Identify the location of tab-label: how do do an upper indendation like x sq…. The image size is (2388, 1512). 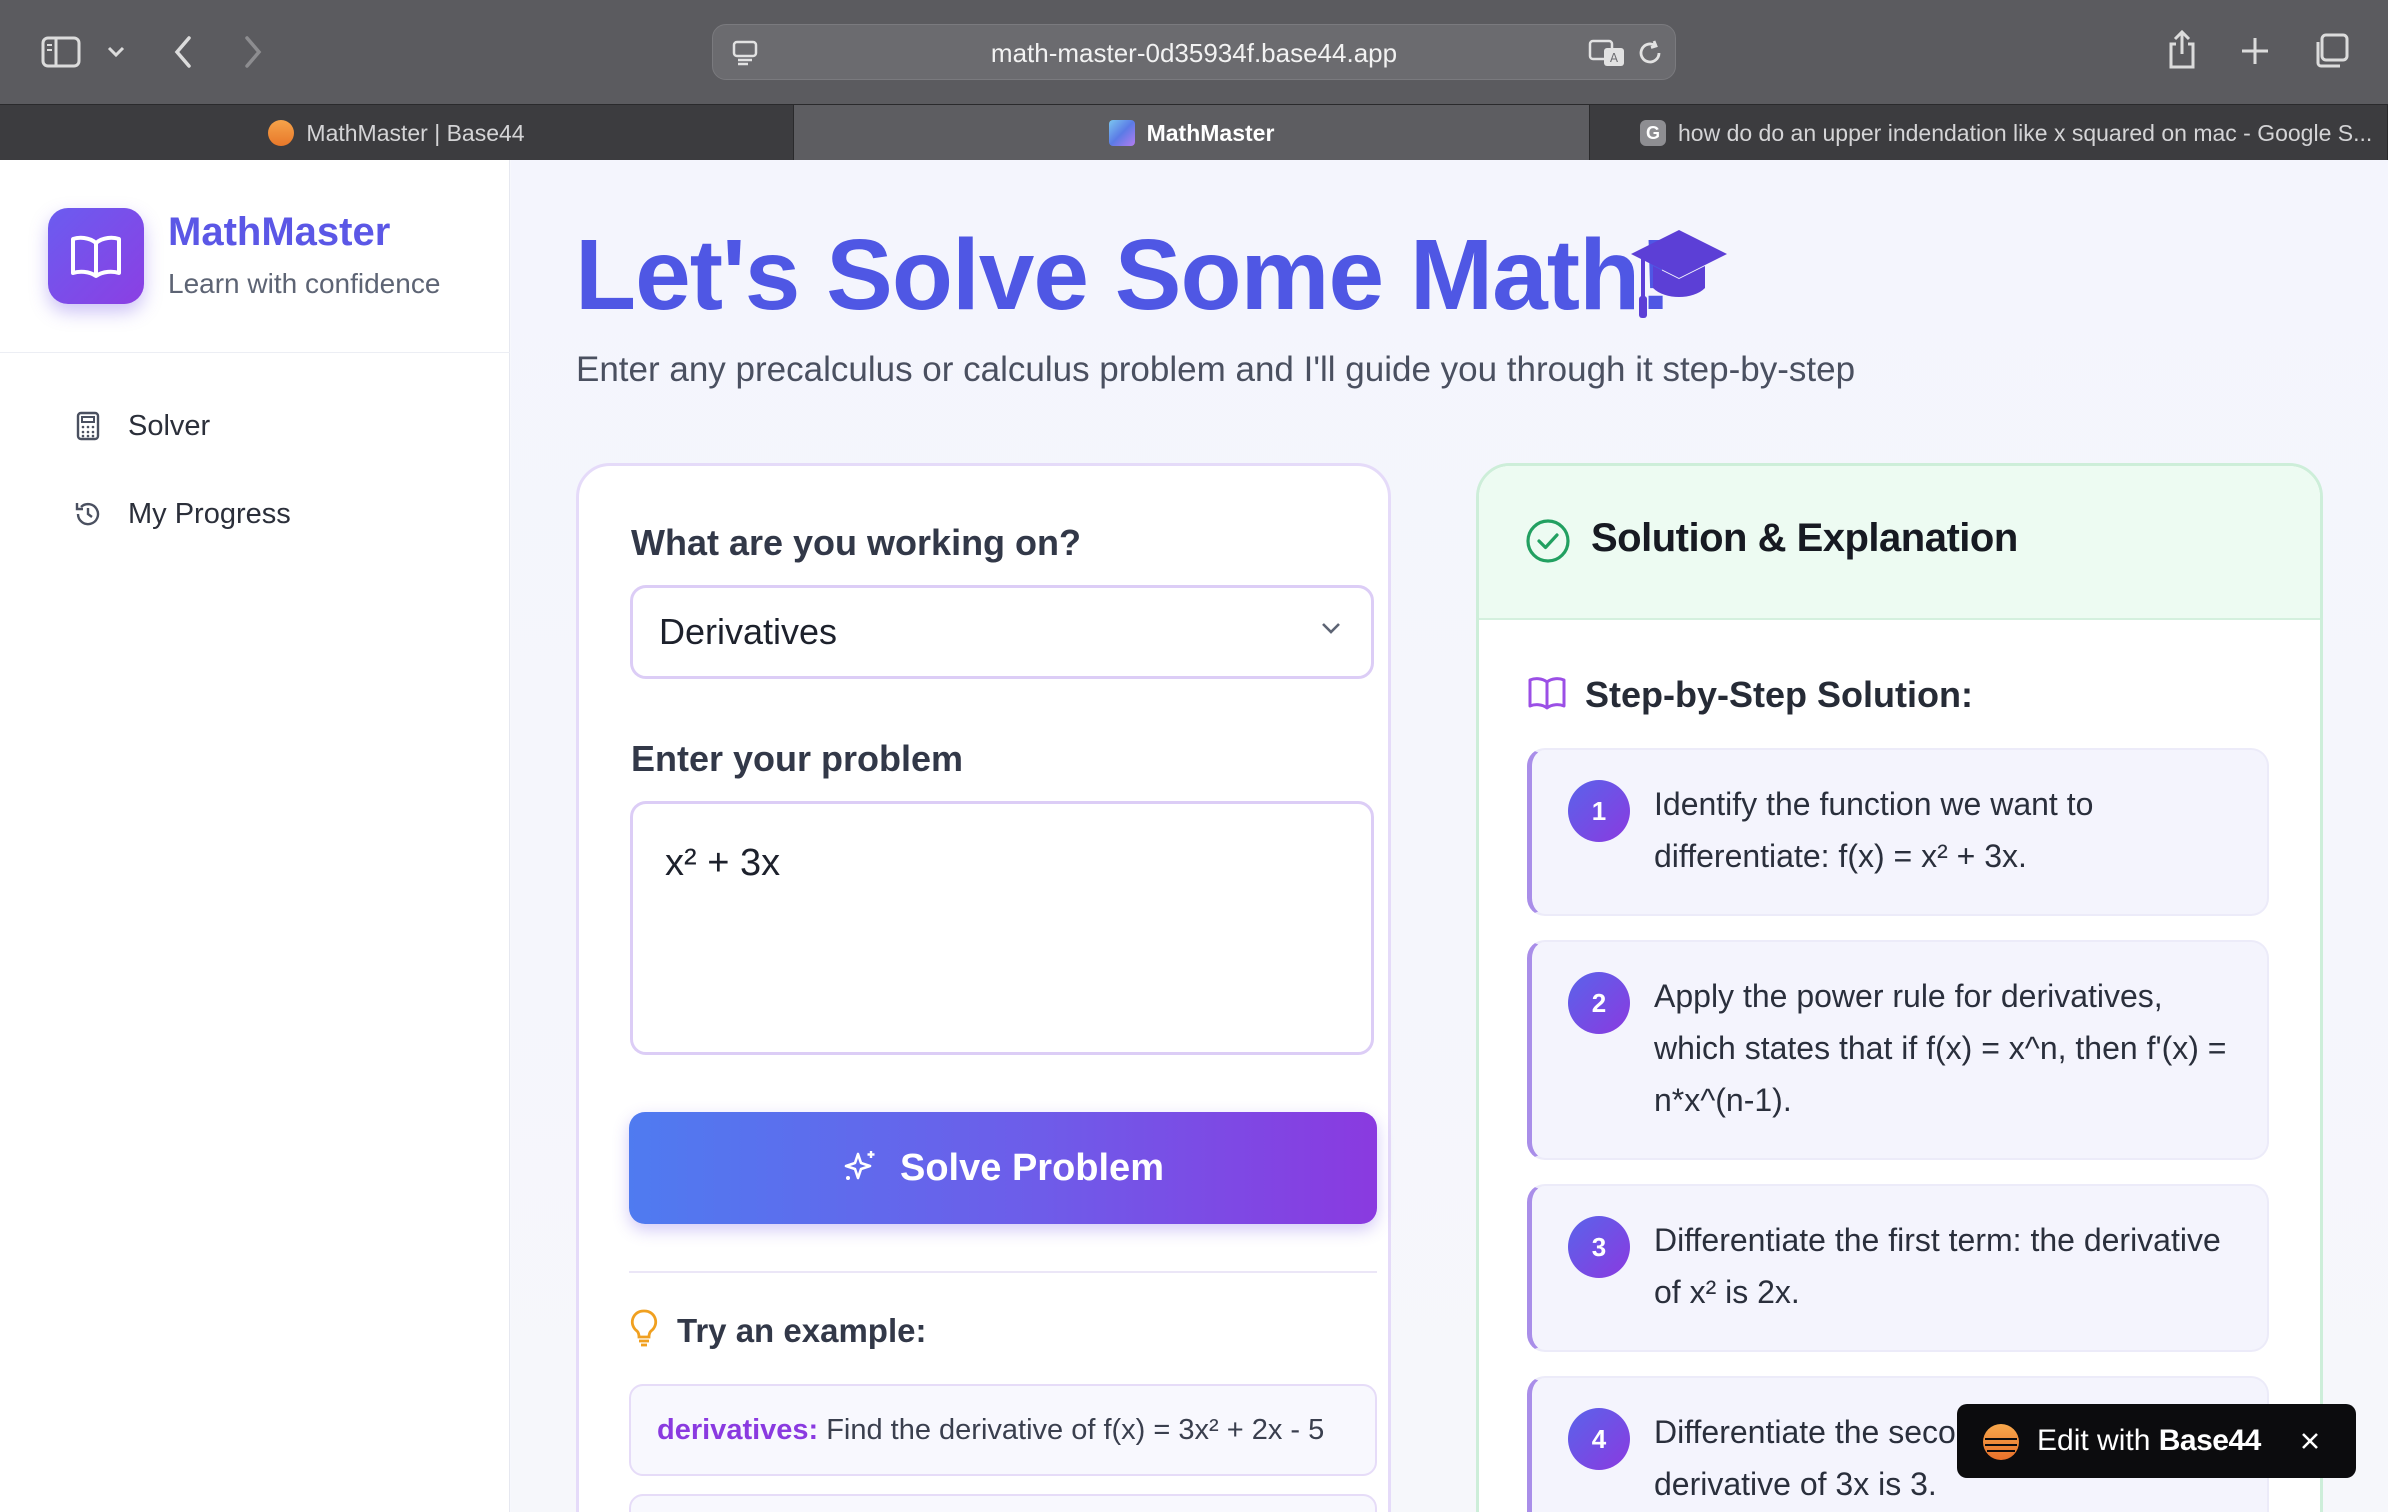
(2025, 132).